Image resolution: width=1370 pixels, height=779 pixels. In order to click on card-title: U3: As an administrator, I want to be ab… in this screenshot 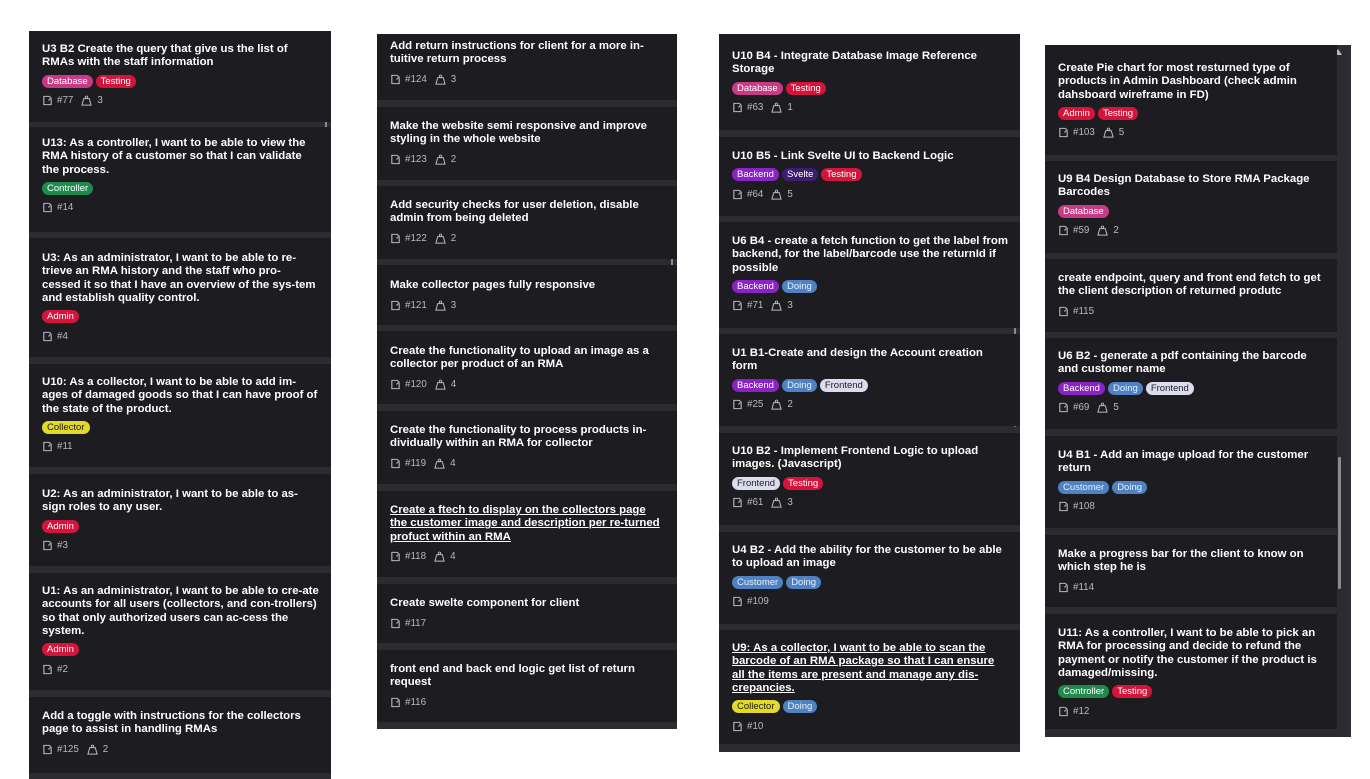, I will do `click(180, 278)`.